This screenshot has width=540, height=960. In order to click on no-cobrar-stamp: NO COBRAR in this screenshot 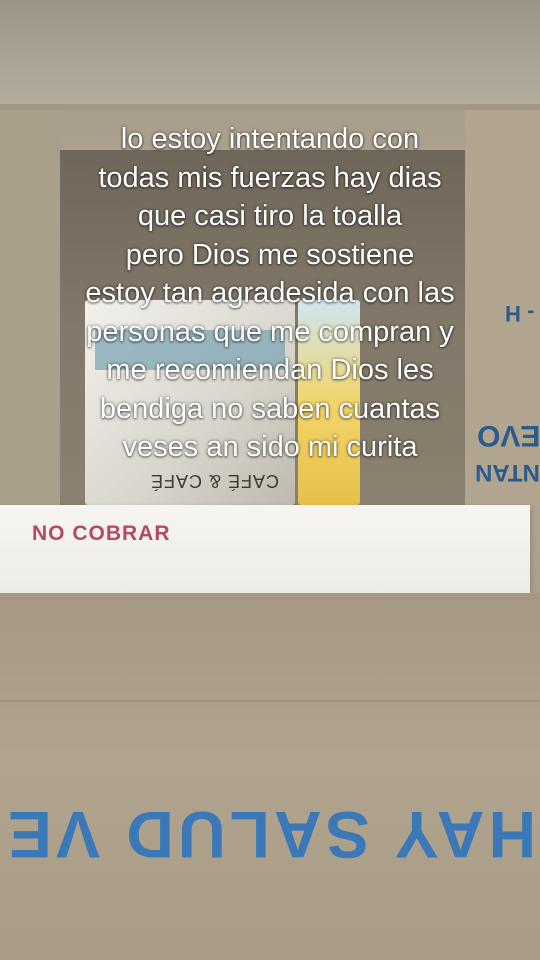, I will do `click(101, 533)`.